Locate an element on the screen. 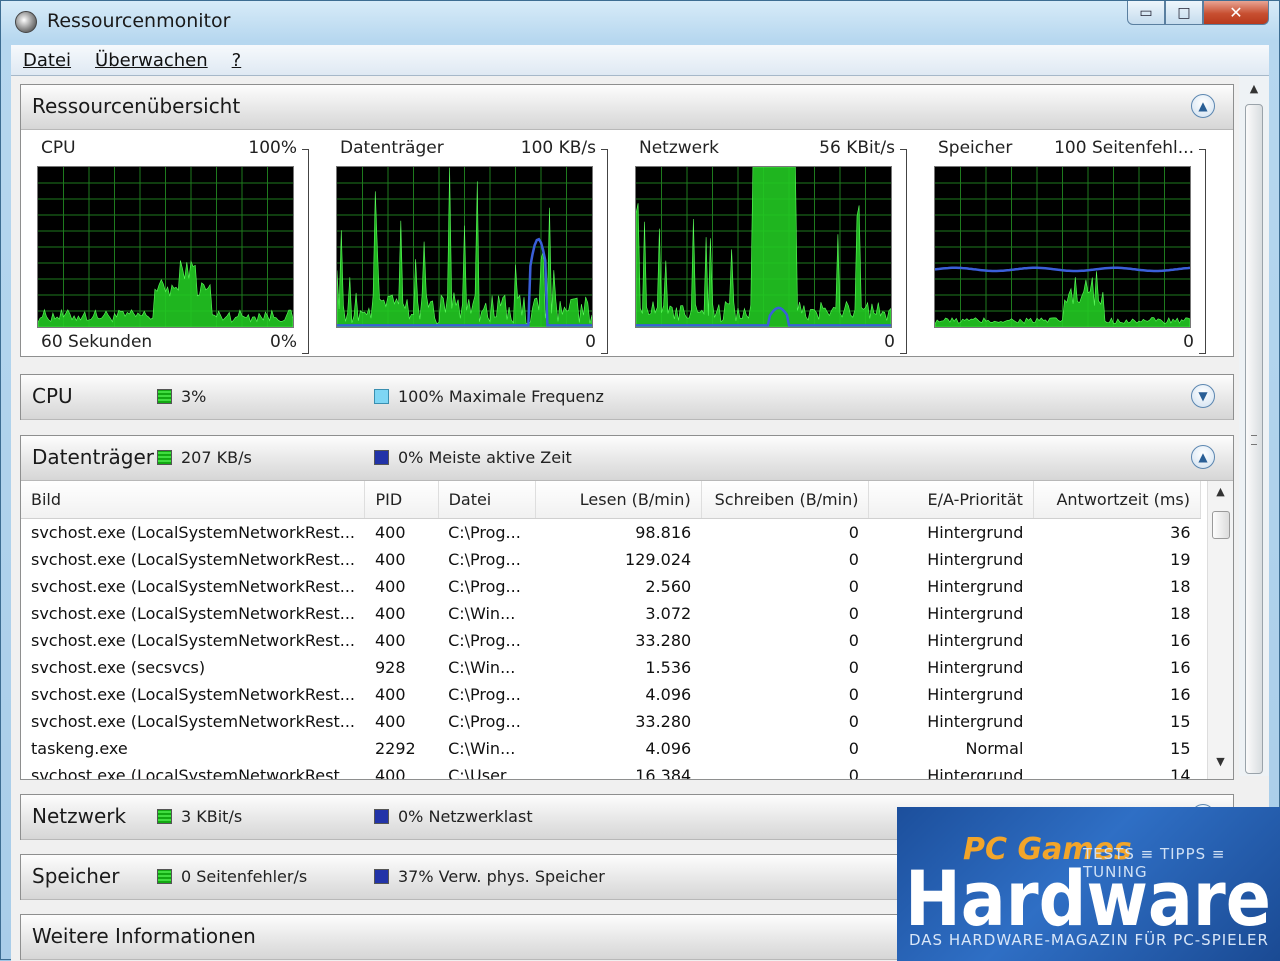  col-priority: E/A-Priorität is located at coordinates (951, 500).